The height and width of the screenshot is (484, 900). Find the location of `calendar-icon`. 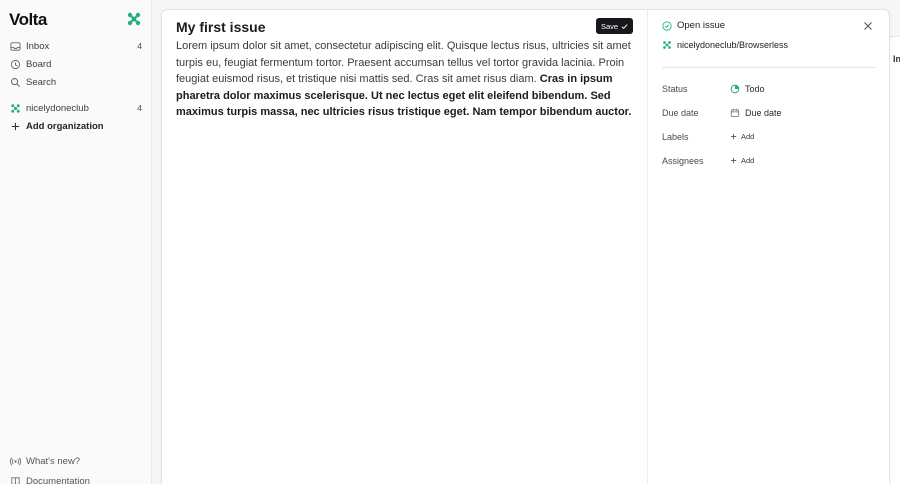

calendar-icon is located at coordinates (735, 112).